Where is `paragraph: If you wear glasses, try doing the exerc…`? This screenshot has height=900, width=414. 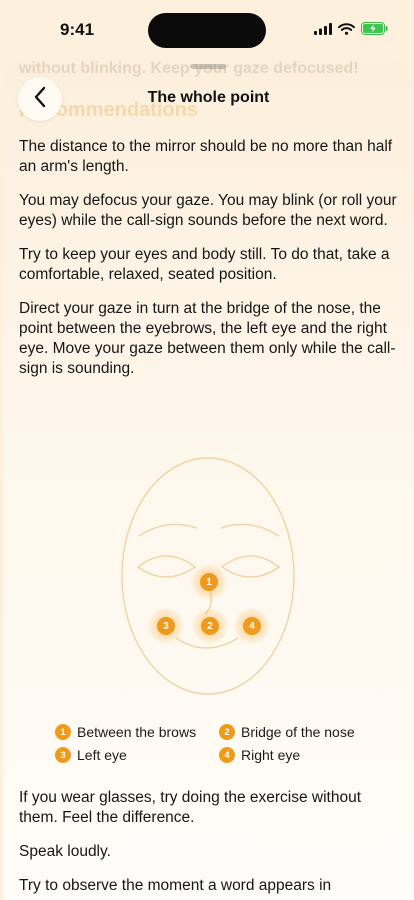 paragraph: If you wear glasses, try doing the exerc… is located at coordinates (190, 807).